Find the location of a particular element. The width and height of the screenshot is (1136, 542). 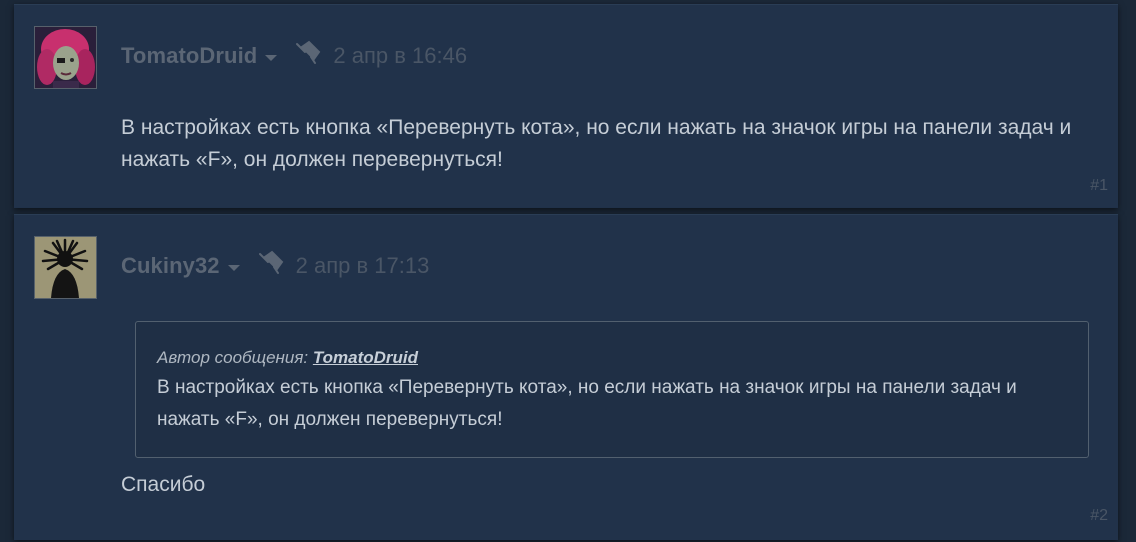

post-number: #2 is located at coordinates (1099, 516).